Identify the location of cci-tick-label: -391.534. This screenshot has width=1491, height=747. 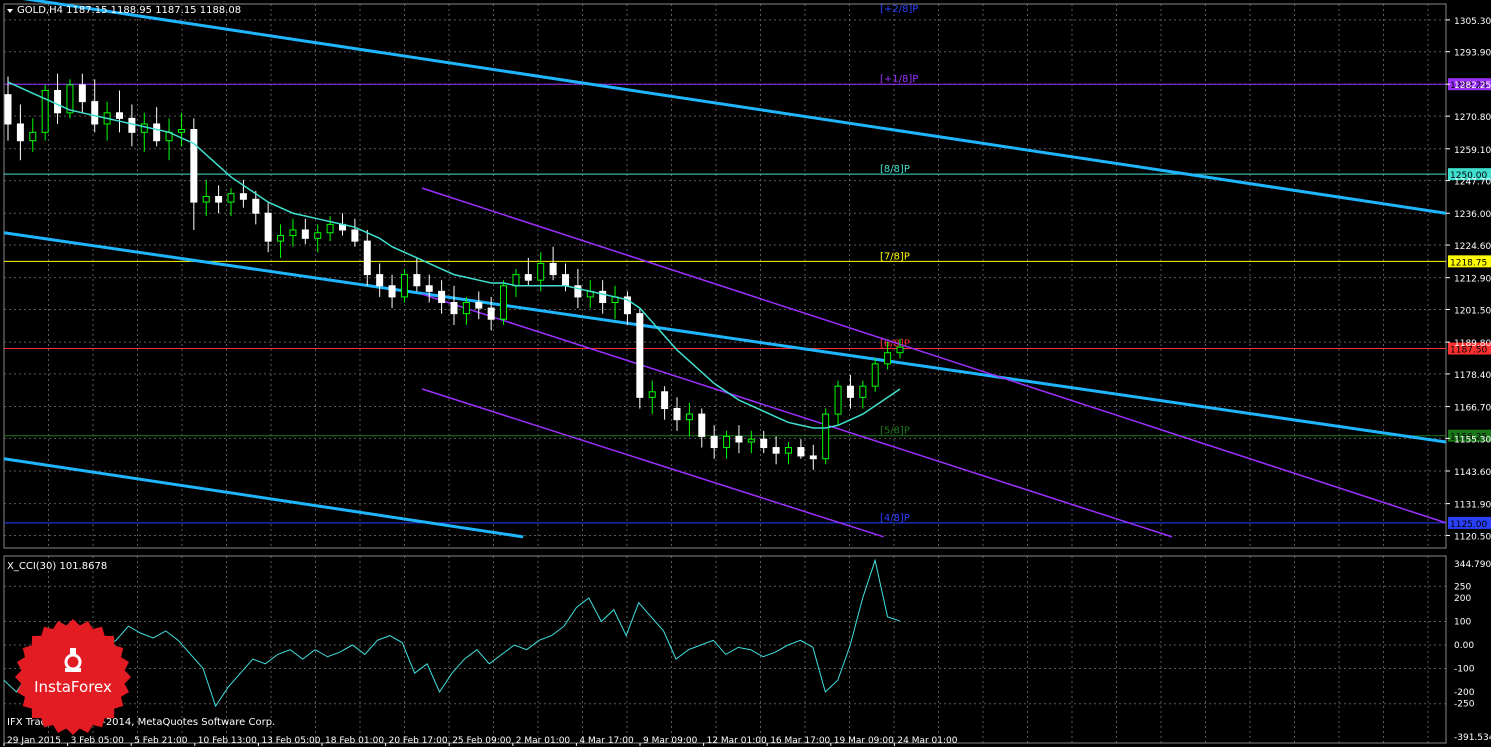
(1472, 738).